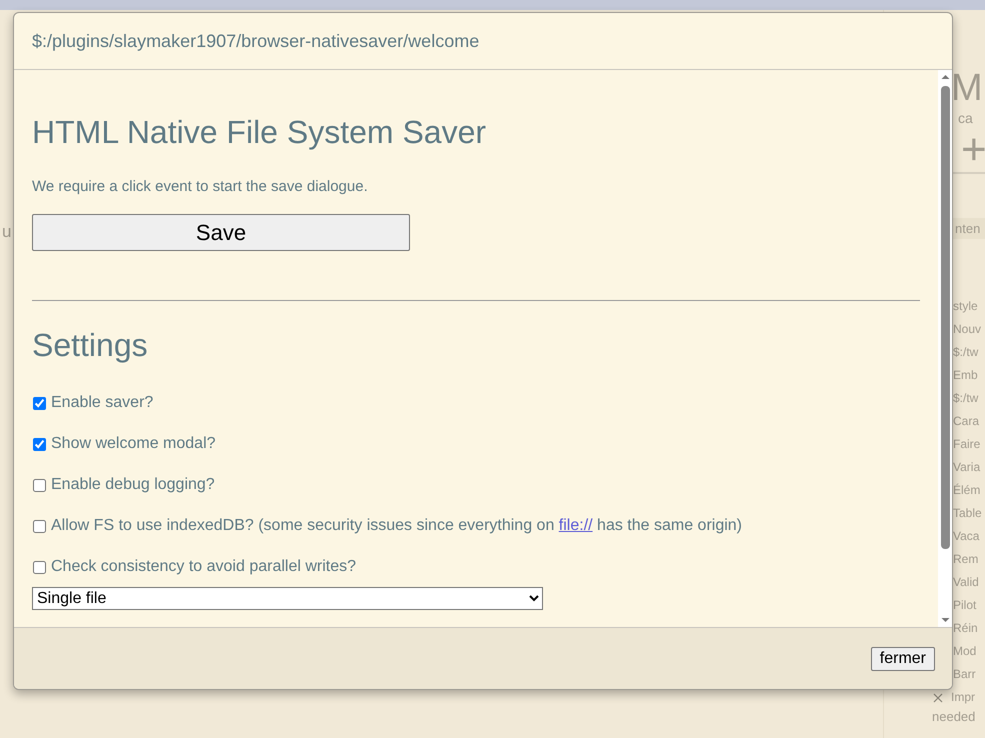 Image resolution: width=985 pixels, height=738 pixels. What do you see at coordinates (966, 118) in the screenshot?
I see `sidebar-subtitle: ca` at bounding box center [966, 118].